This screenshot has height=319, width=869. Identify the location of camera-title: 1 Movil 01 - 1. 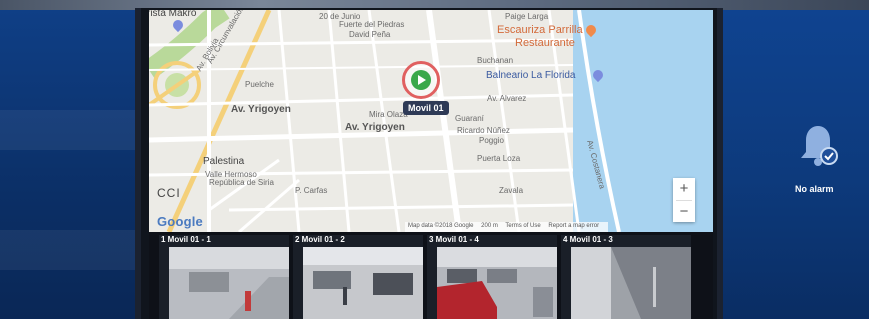
(186, 239).